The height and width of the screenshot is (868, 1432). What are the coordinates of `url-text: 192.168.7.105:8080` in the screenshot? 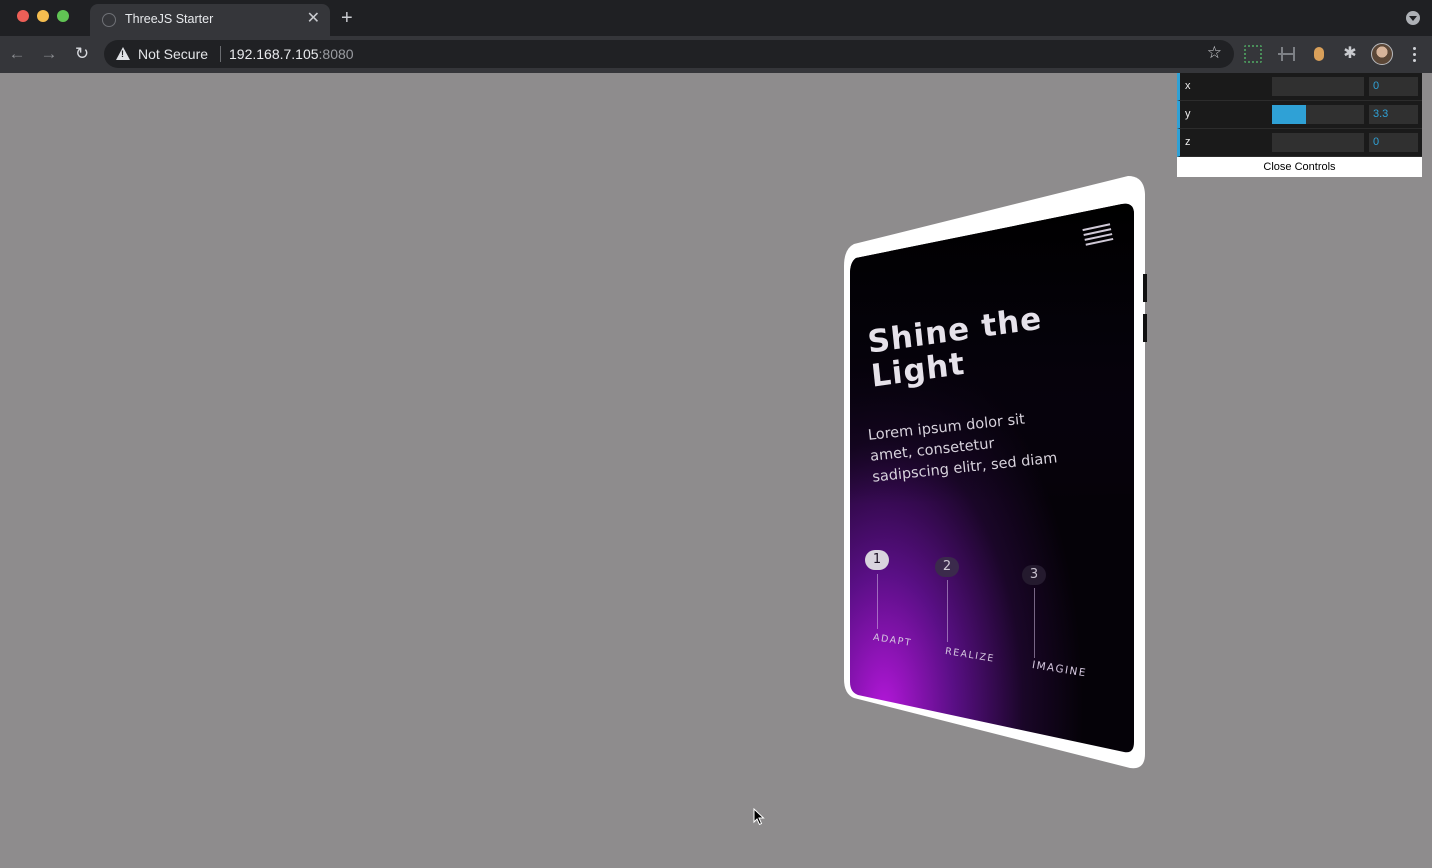 It's located at (291, 54).